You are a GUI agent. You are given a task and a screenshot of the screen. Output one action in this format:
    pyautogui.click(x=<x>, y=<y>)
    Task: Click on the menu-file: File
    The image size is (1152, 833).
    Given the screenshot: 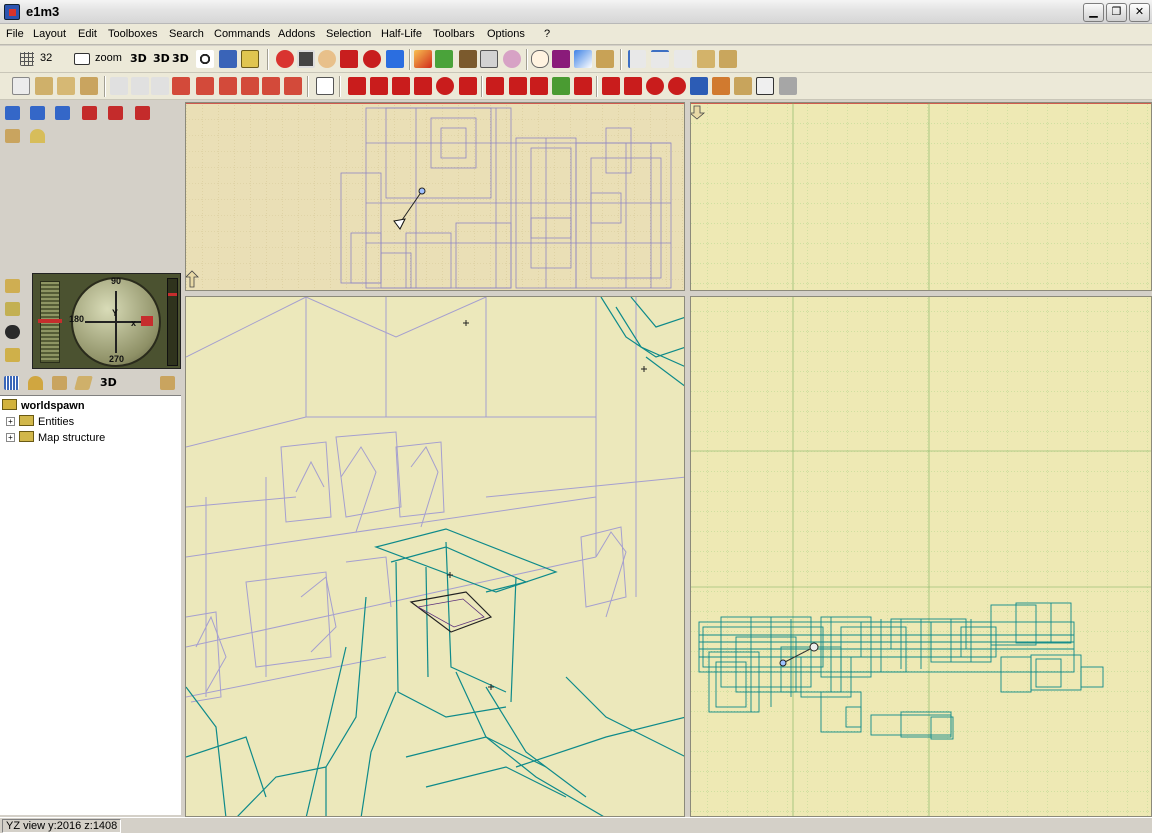 What is the action you would take?
    pyautogui.click(x=15, y=34)
    